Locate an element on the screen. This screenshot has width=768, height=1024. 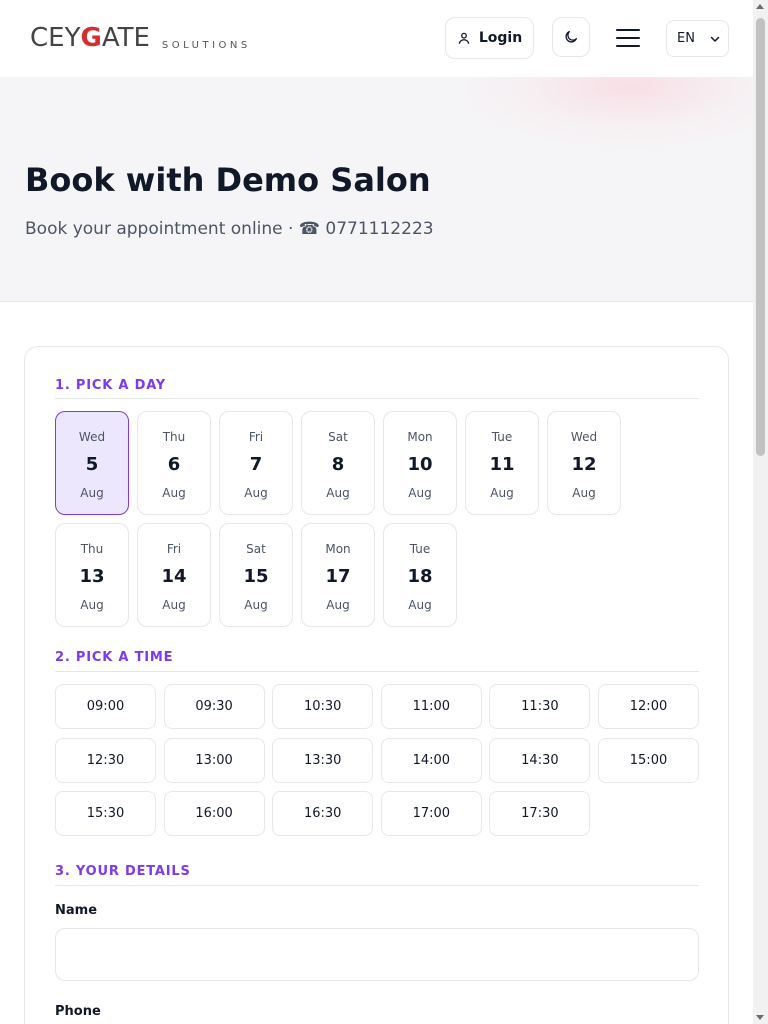
day-number: 7 is located at coordinates (256, 464).